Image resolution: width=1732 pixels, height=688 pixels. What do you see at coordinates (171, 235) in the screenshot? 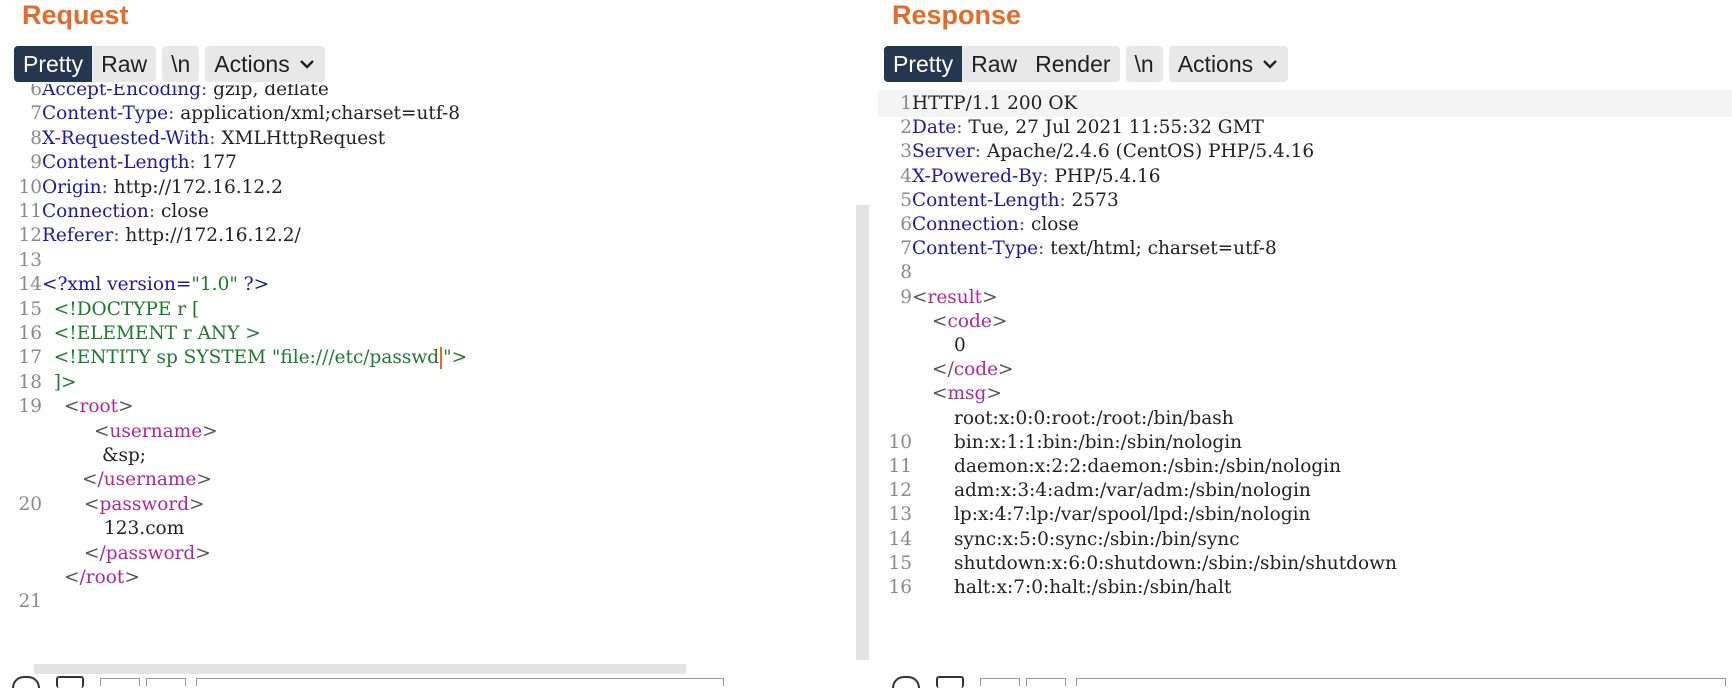
I see `line-content: Referer: http://172.16.12.2/` at bounding box center [171, 235].